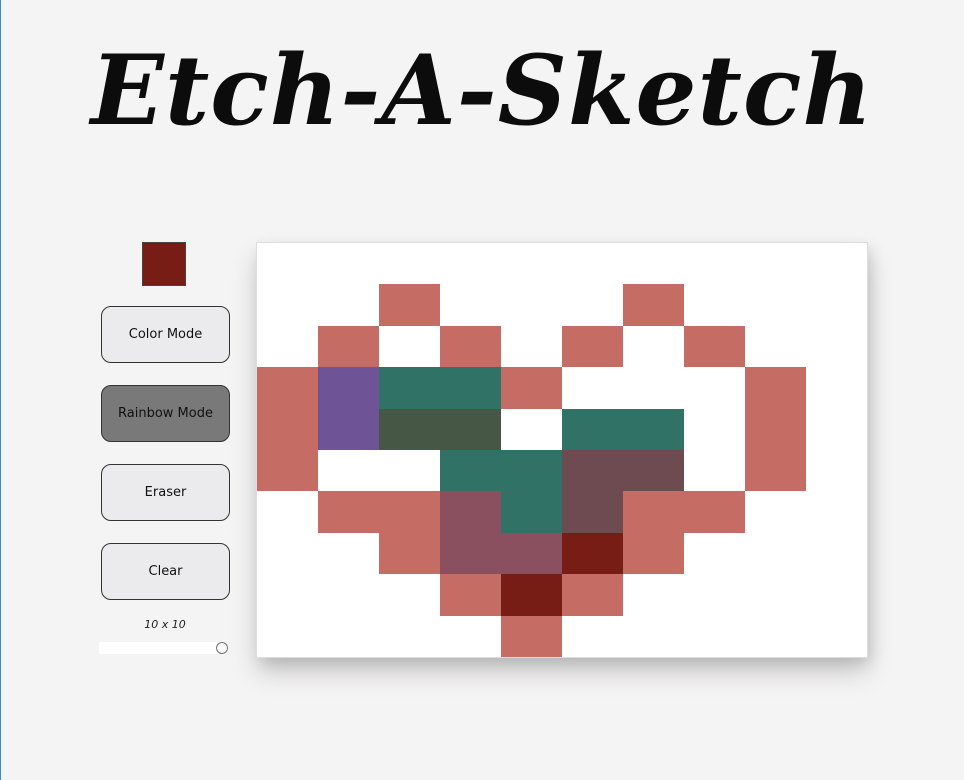 This screenshot has height=780, width=964. I want to click on eraser-button: Eraser, so click(165, 492).